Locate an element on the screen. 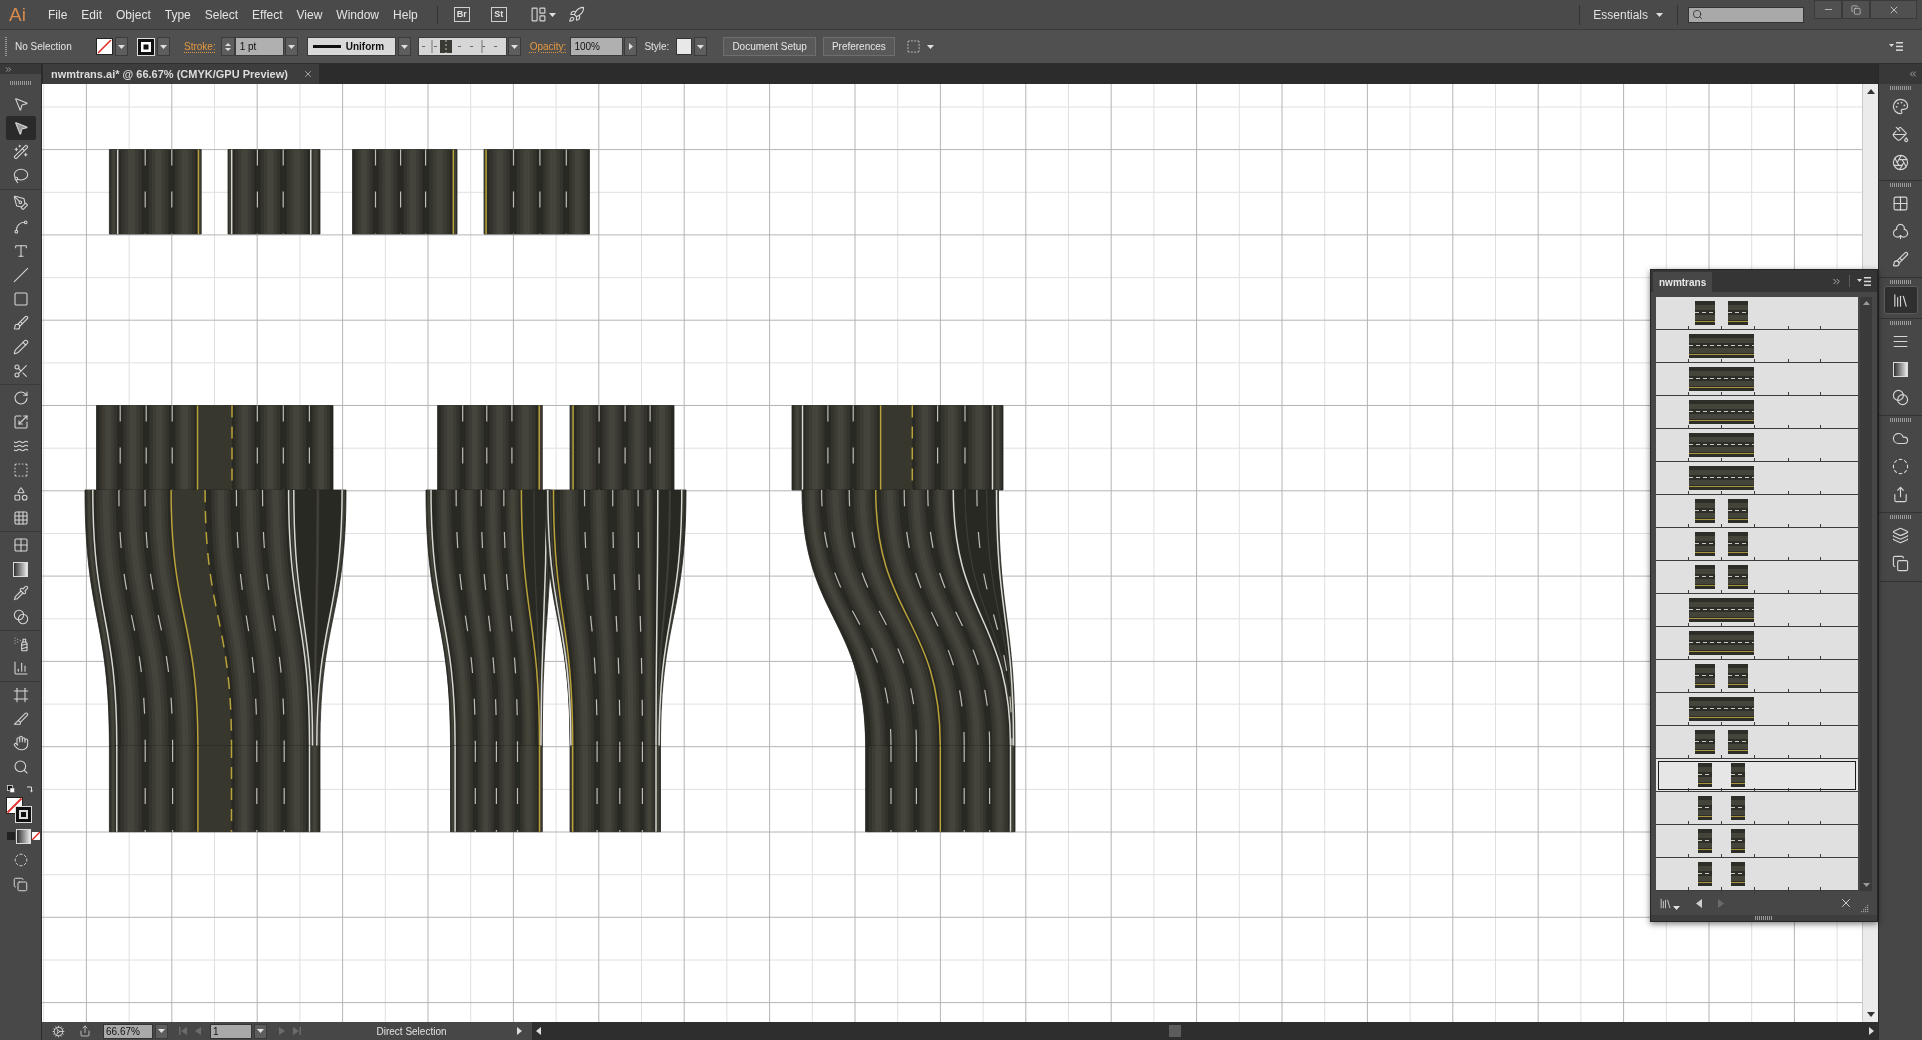 The image size is (1922, 1040). scroll-thumb is located at coordinates (1175, 1031).